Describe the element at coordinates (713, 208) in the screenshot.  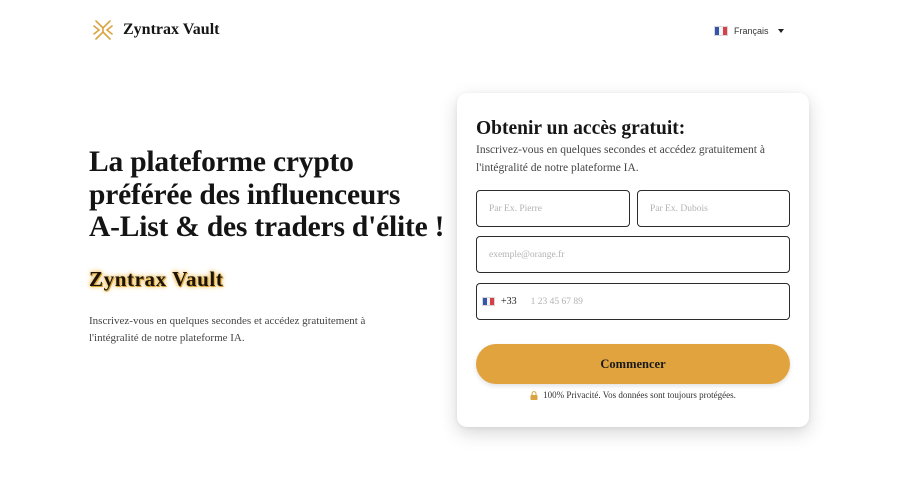
I see `last-name-input` at that location.